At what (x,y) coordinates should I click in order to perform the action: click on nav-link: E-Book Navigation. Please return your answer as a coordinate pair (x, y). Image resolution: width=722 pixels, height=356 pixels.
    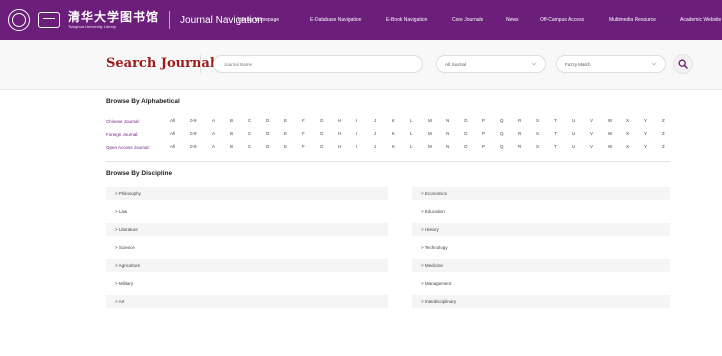
    Looking at the image, I should click on (406, 20).